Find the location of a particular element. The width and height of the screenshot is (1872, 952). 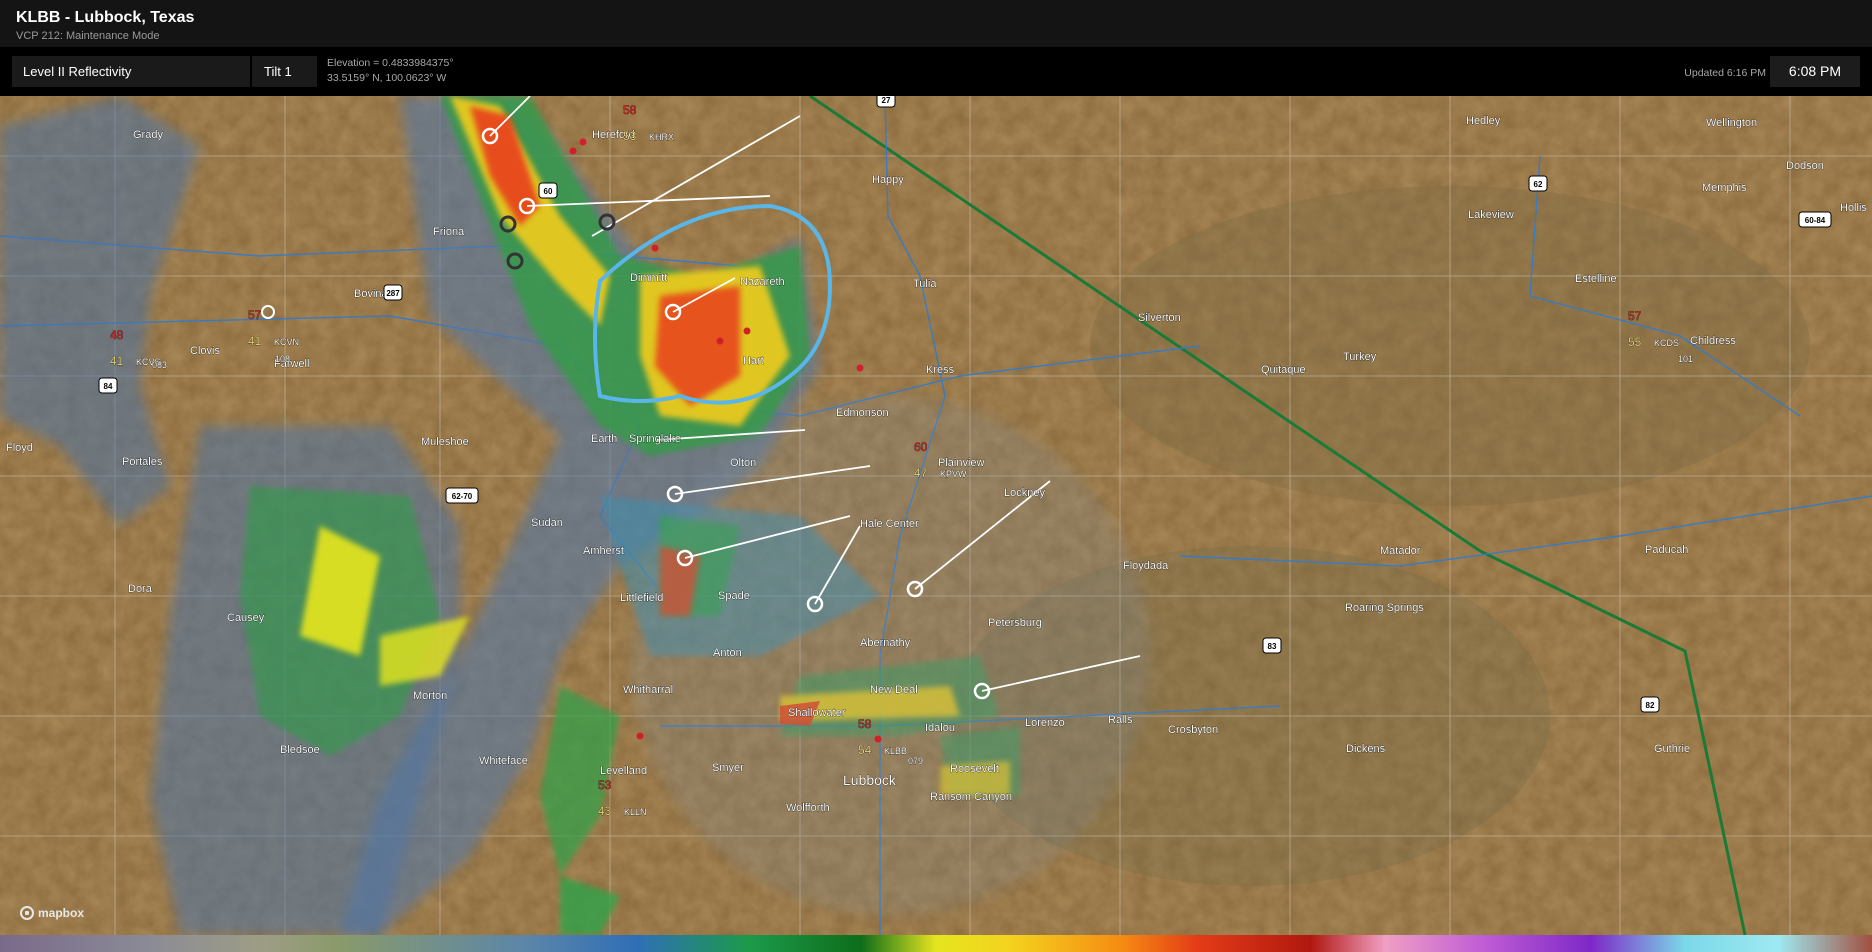

station-id: KLBB is located at coordinates (895, 751).